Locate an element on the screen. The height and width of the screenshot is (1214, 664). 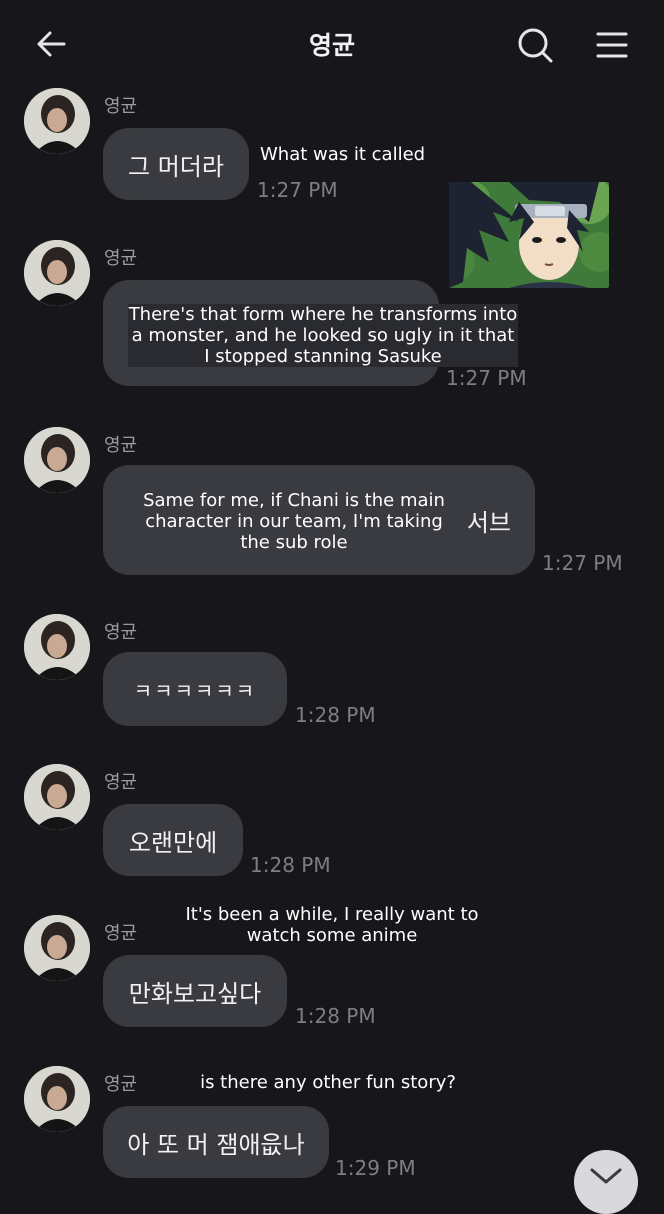
translation-text: What was it called is located at coordinates (343, 154).